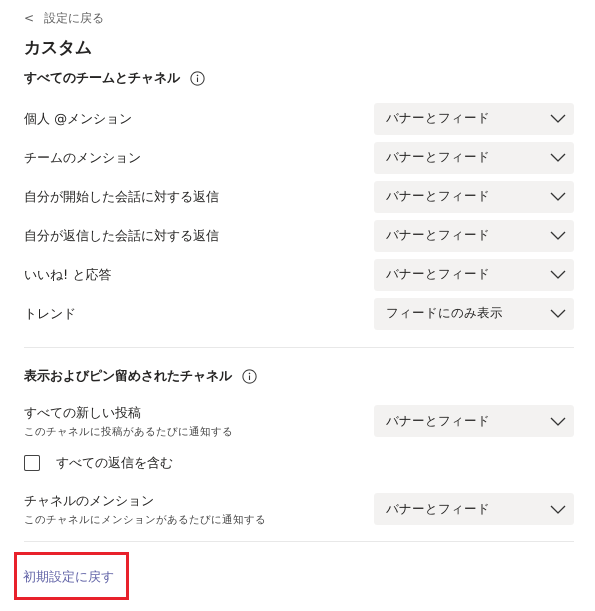 This screenshot has height=611, width=595. I want to click on section-heading: 表示およびピン留めされたチャネル, so click(128, 376).